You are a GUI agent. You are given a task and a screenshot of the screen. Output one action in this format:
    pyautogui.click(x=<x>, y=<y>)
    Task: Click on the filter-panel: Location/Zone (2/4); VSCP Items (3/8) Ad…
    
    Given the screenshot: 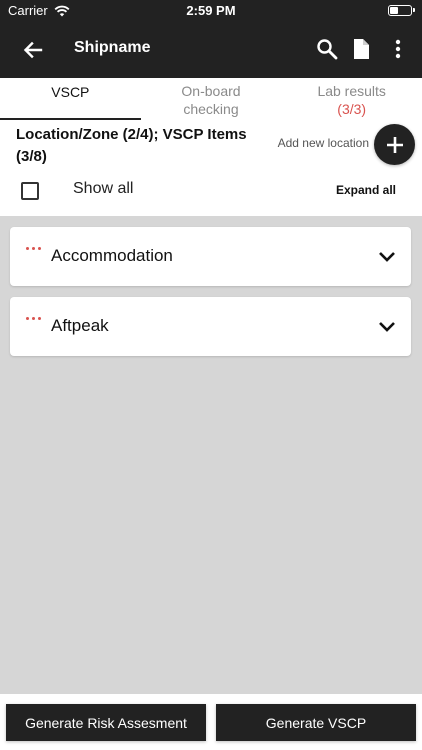 What is the action you would take?
    pyautogui.click(x=211, y=168)
    